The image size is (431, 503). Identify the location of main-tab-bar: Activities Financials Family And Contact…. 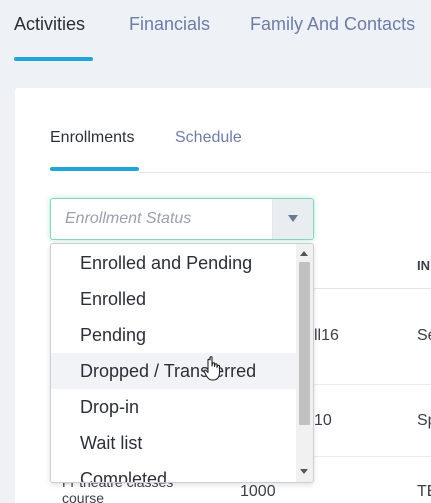
(215, 32).